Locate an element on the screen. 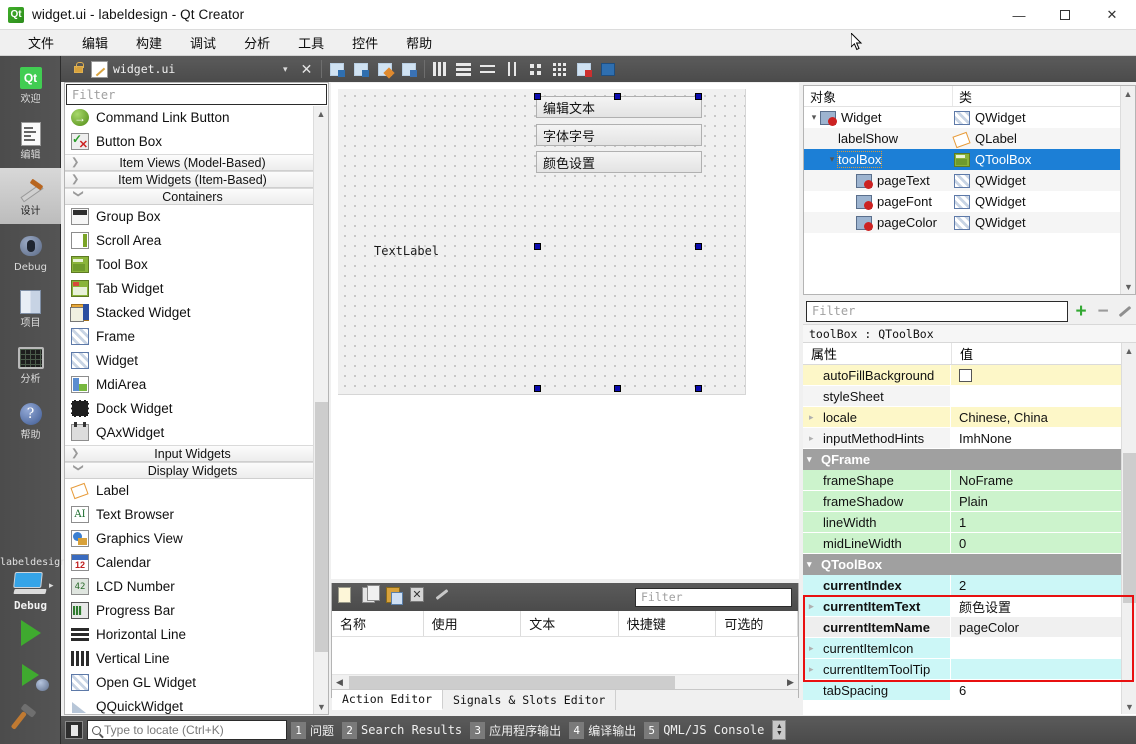 Image resolution: width=1136 pixels, height=744 pixels. widget-item-lcd-number: LCD Number is located at coordinates (196, 587).